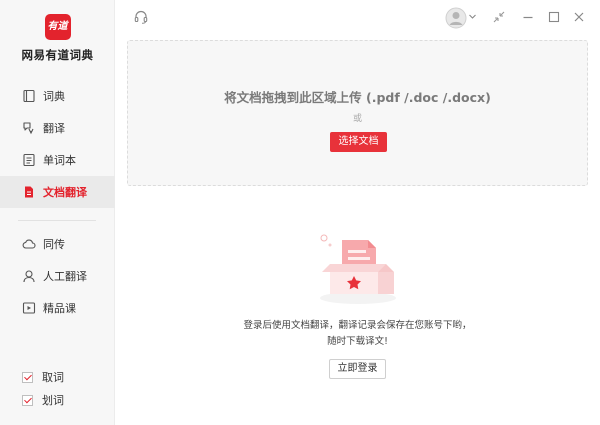  I want to click on sidebar-item-label: 人工翻译, so click(65, 276).